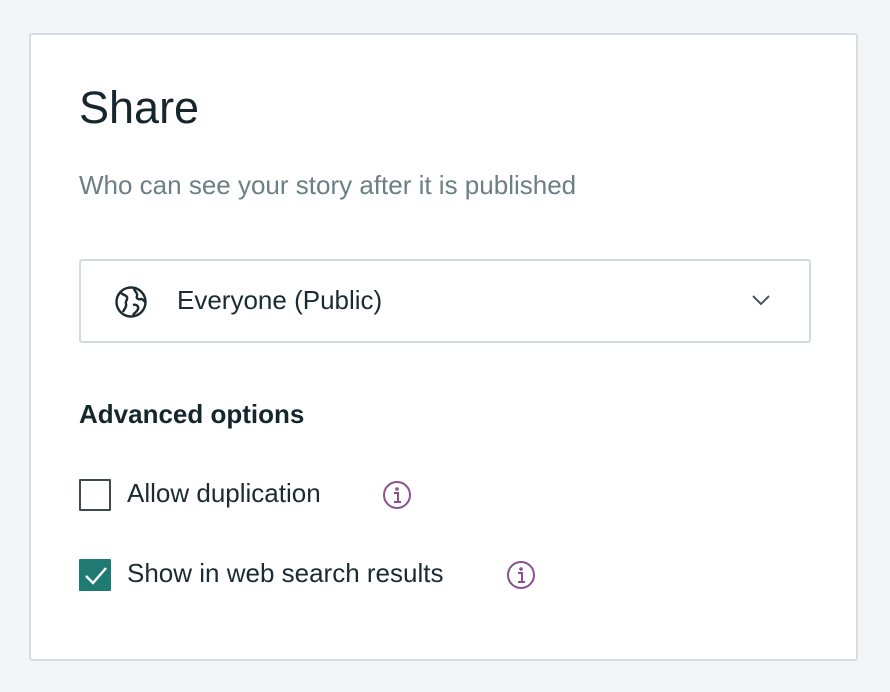  What do you see at coordinates (445, 301) in the screenshot?
I see `audience-select: Everyone (Public)` at bounding box center [445, 301].